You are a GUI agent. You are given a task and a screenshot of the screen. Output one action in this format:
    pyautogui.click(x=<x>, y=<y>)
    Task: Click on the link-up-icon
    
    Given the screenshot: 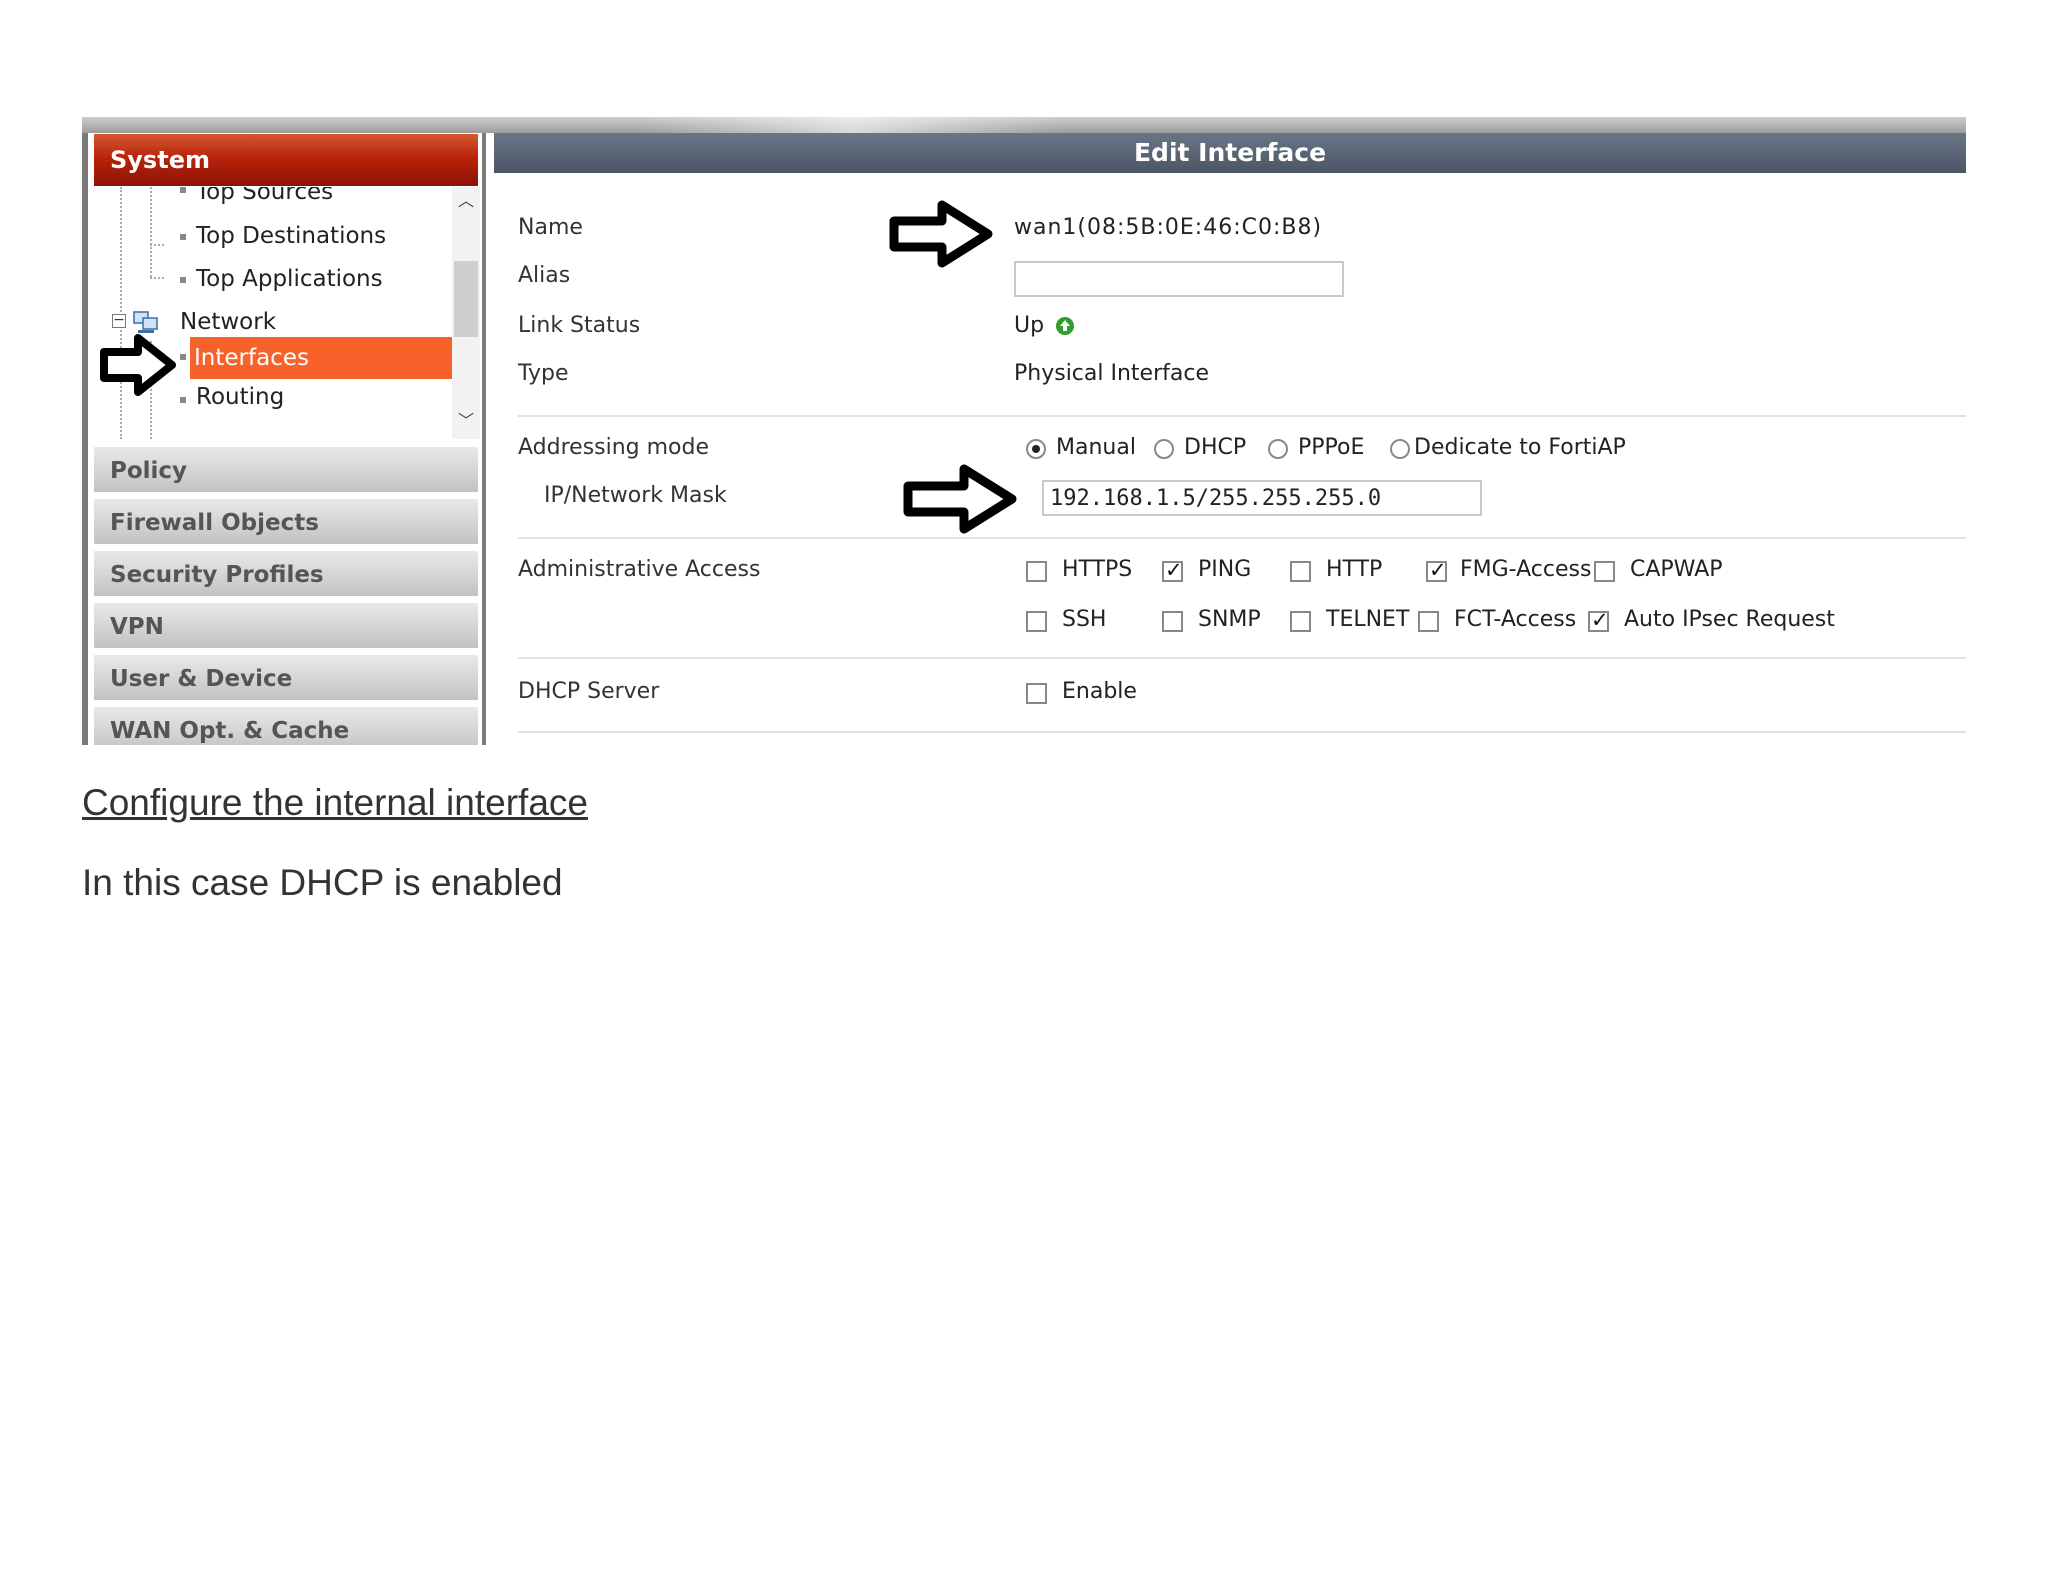 What is the action you would take?
    pyautogui.click(x=1065, y=326)
    